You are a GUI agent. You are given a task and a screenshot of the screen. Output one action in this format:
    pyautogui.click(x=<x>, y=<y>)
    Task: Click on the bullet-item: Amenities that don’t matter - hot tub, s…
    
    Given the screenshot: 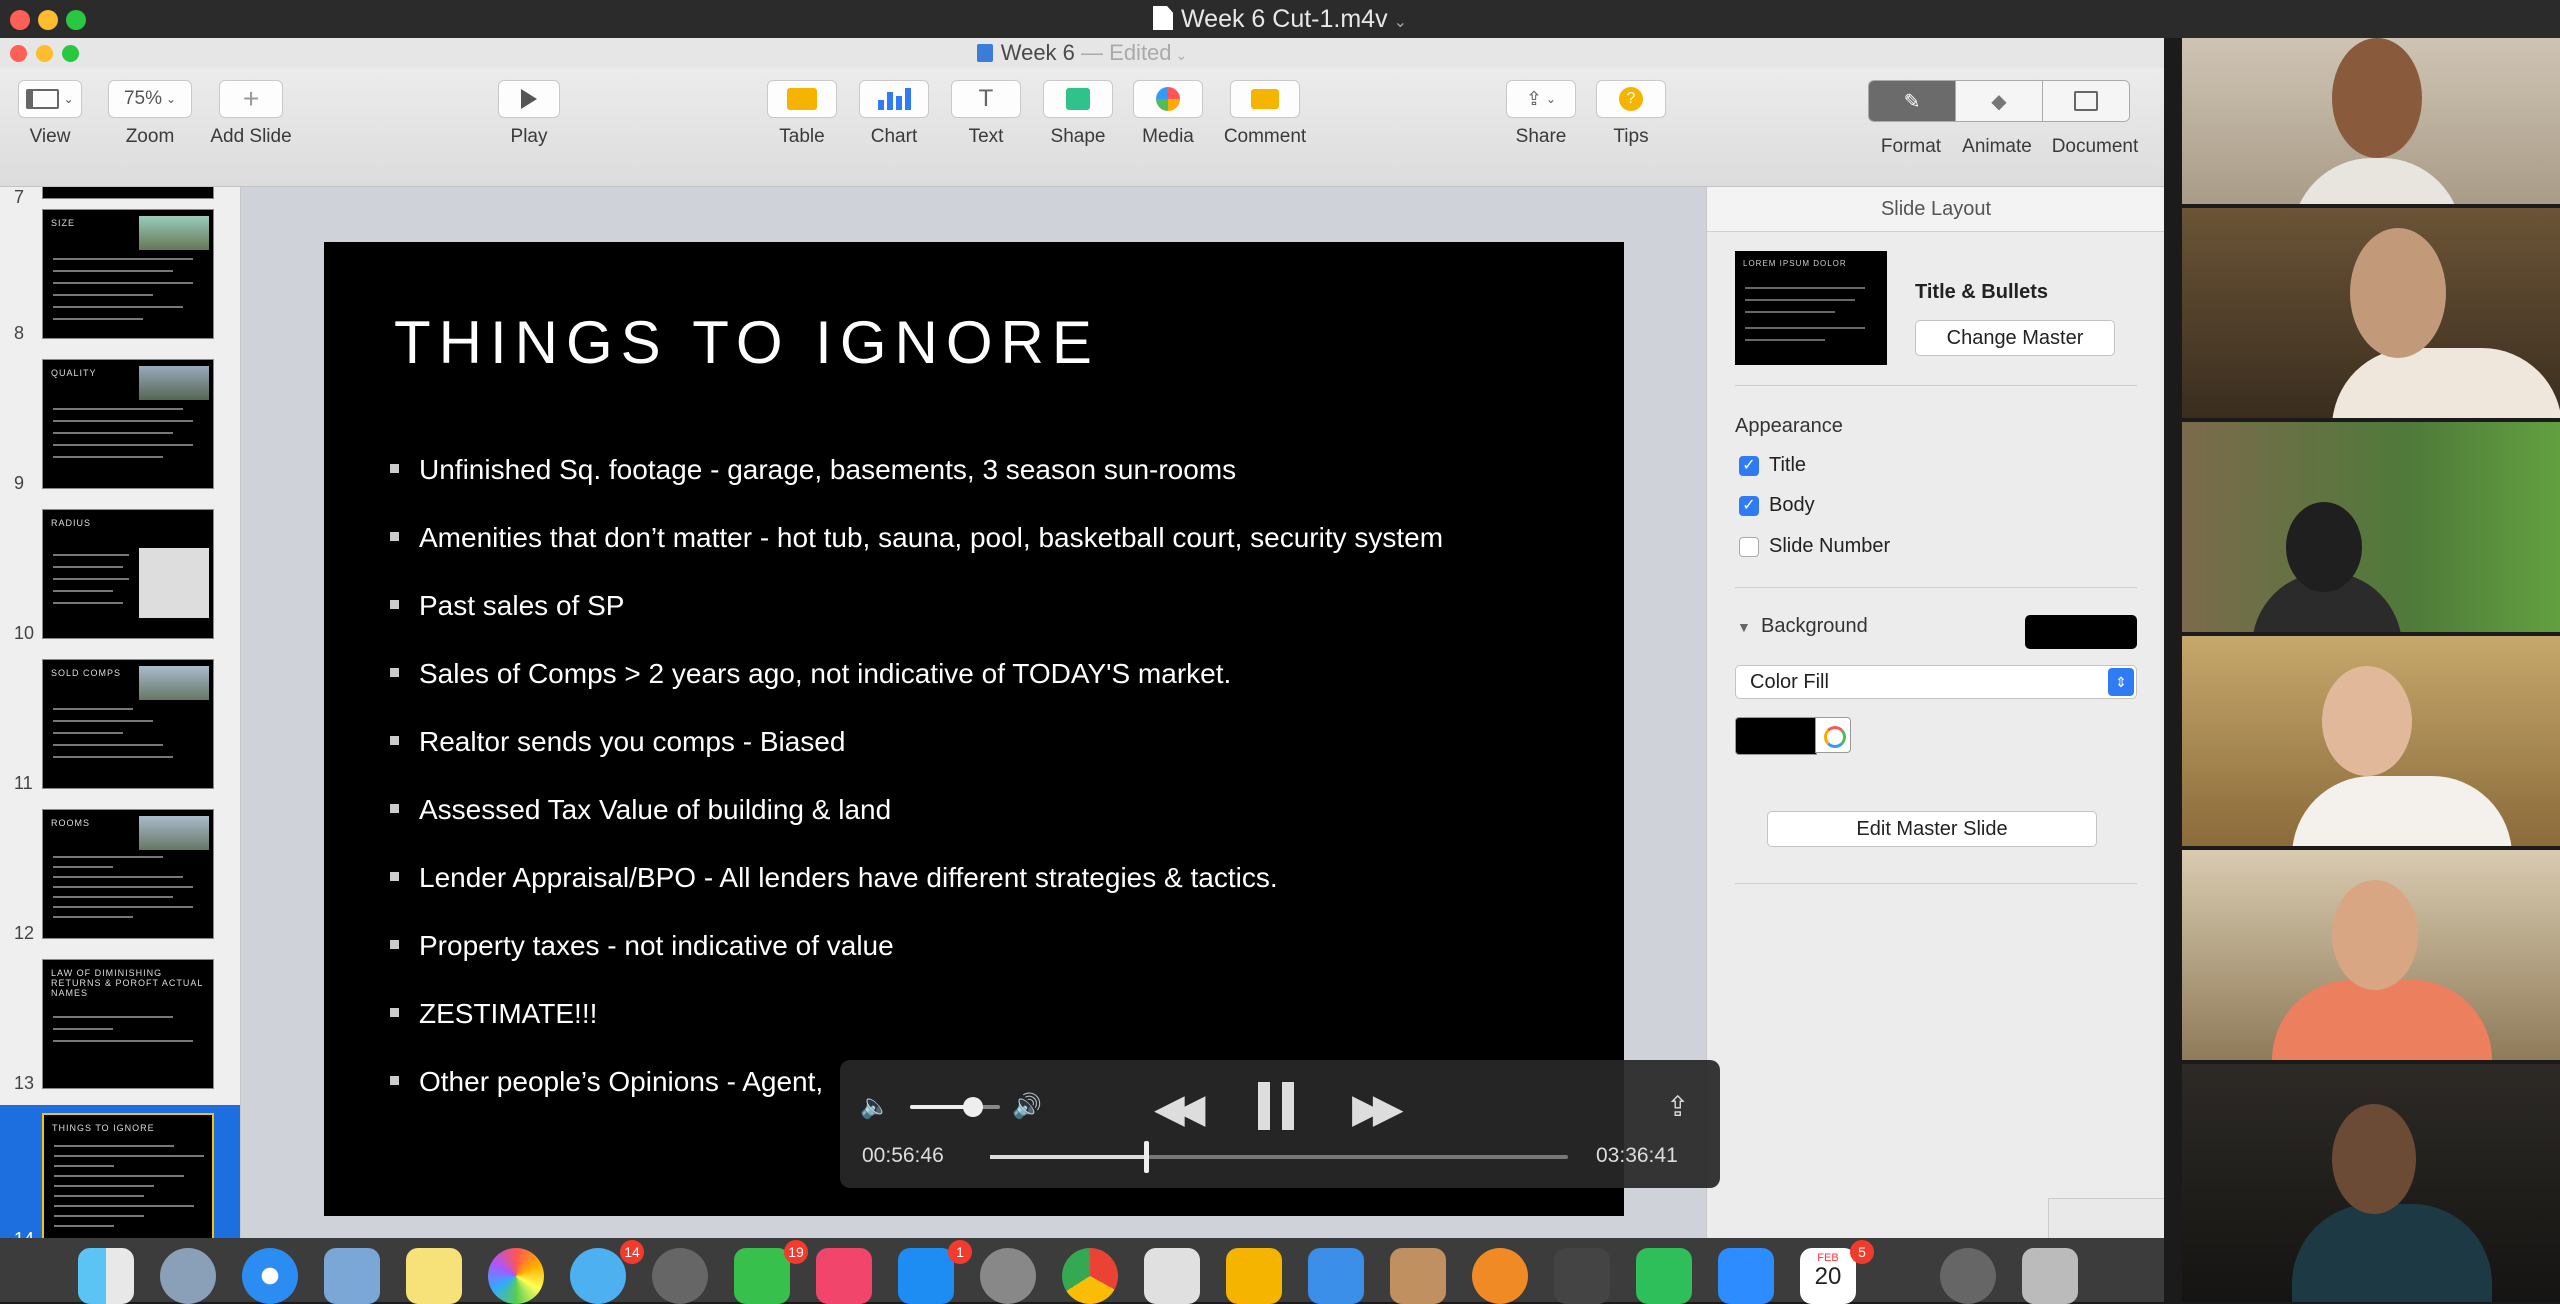 What is the action you would take?
    pyautogui.click(x=916, y=538)
    